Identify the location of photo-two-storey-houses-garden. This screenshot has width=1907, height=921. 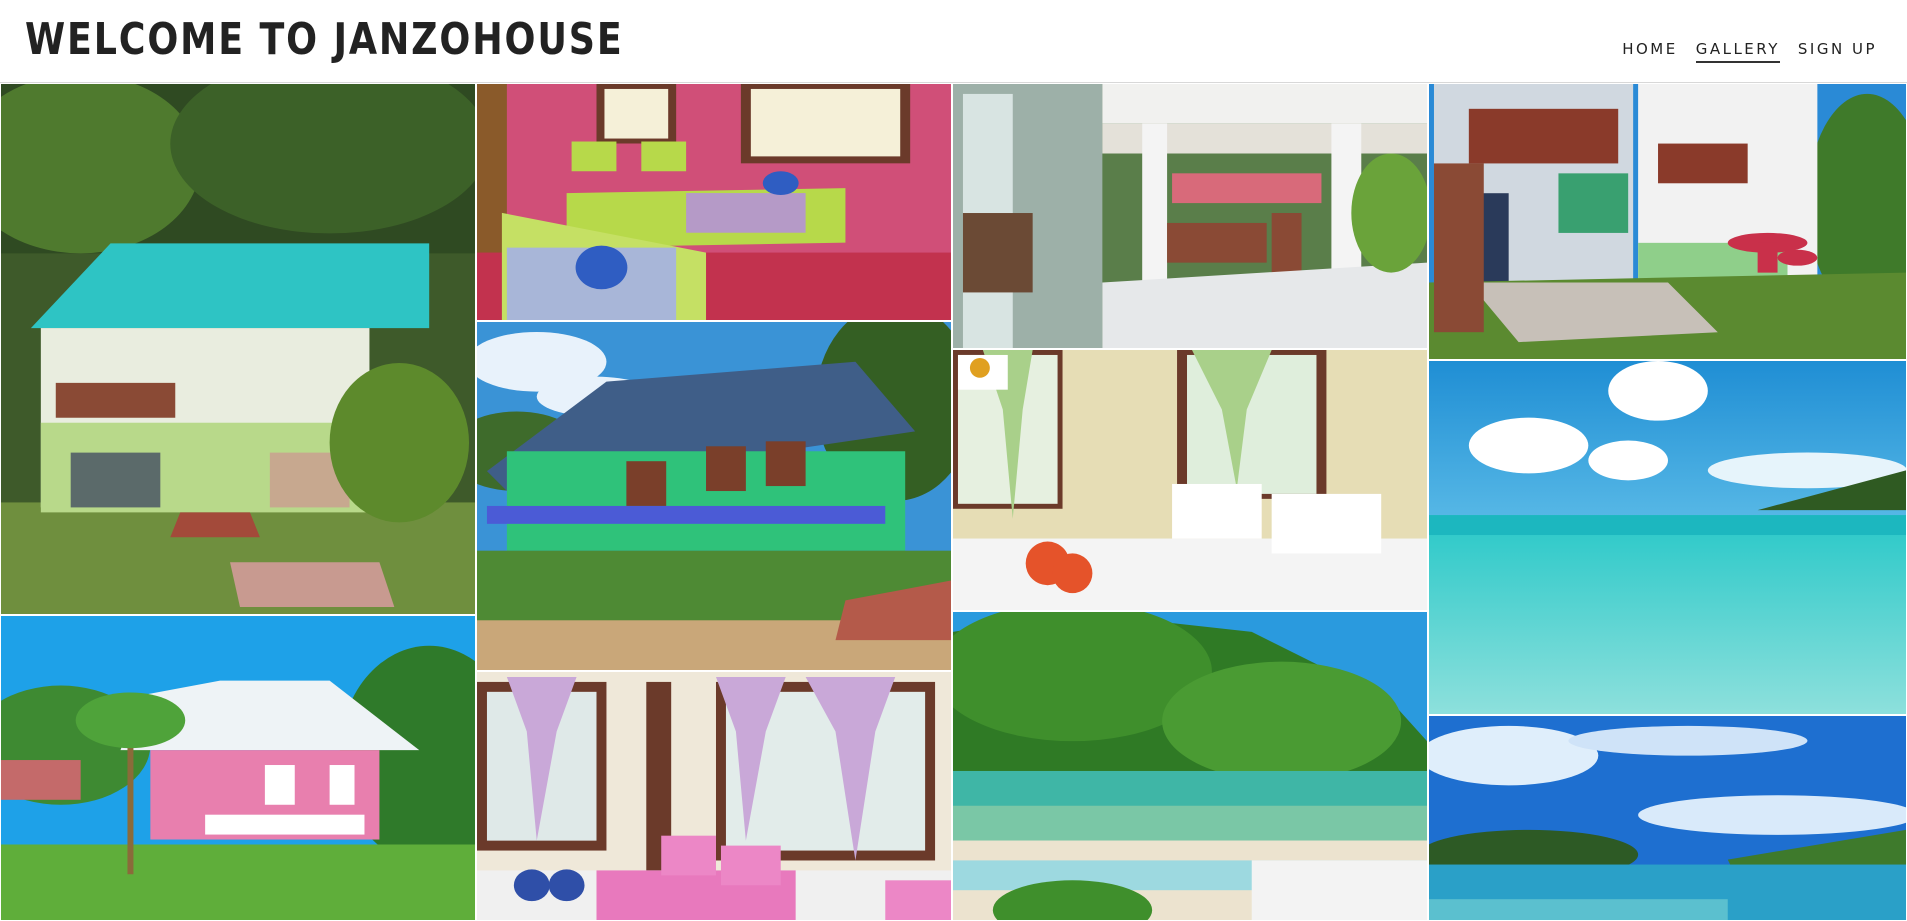
(1667, 221).